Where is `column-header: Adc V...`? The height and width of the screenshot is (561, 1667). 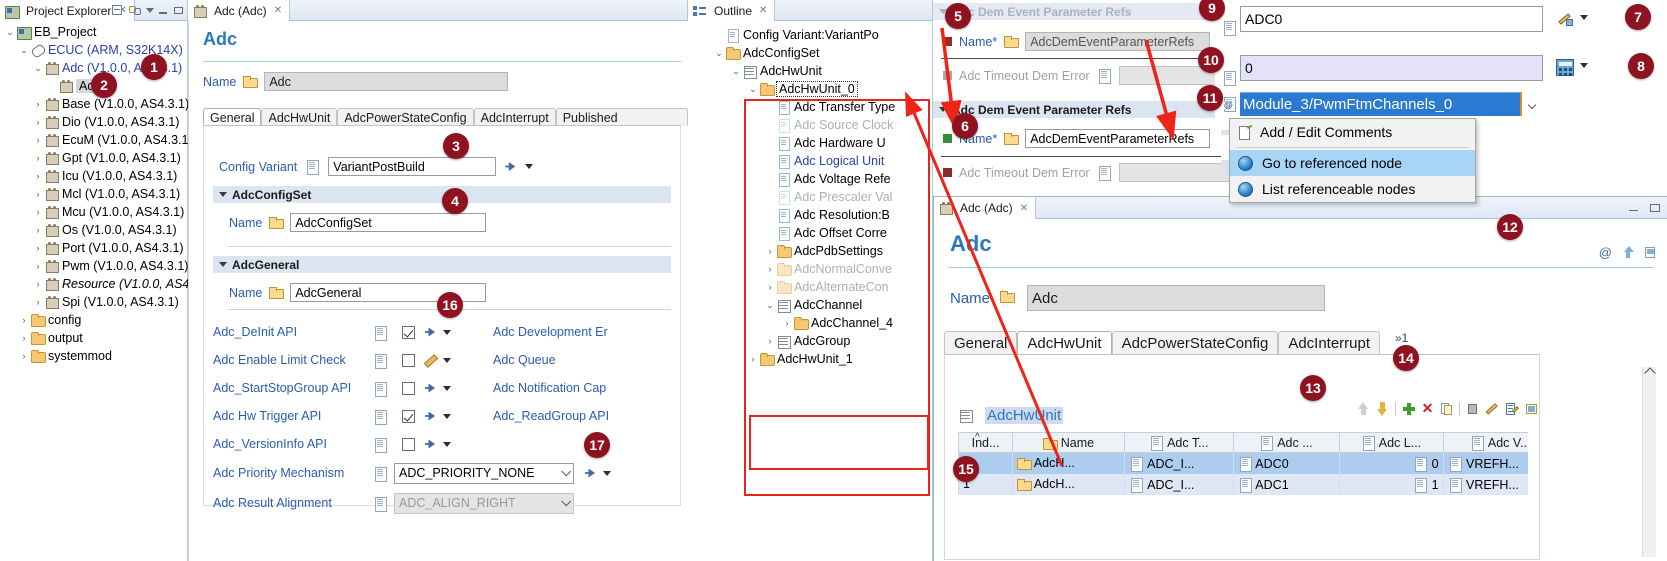
column-header: Adc V... is located at coordinates (1485, 442).